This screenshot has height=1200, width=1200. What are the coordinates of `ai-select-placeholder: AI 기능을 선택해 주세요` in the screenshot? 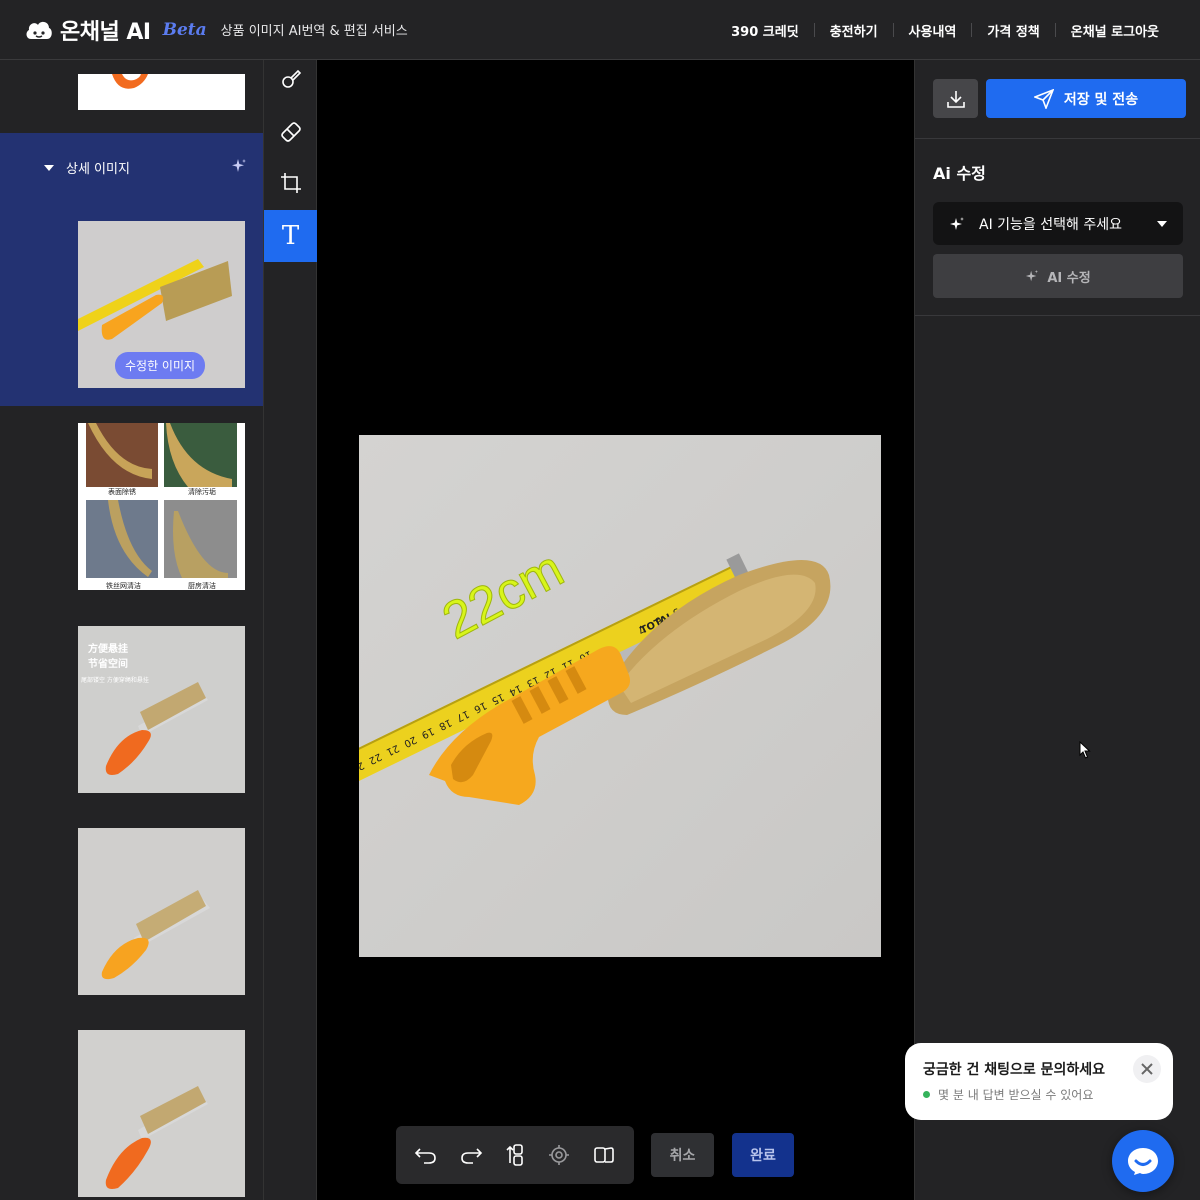 It's located at (1050, 224).